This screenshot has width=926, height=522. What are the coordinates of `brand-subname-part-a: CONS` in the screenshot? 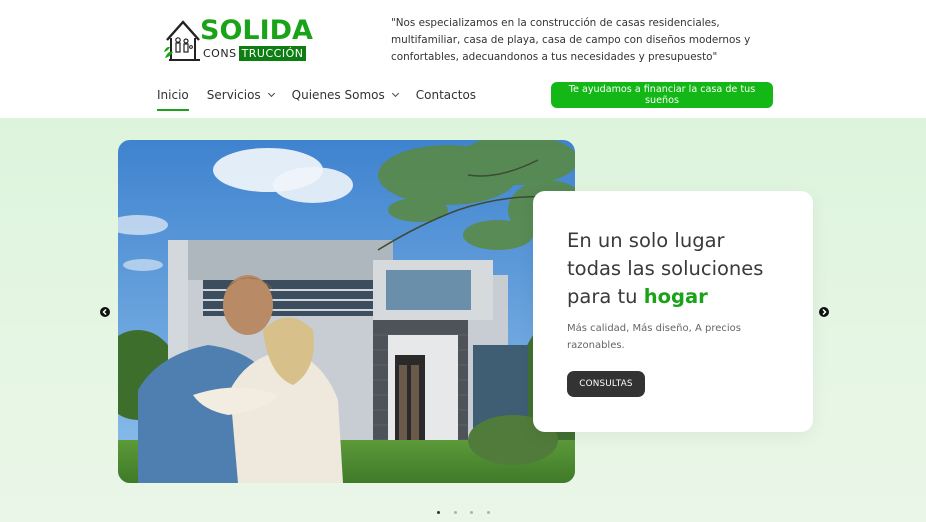 It's located at (220, 53).